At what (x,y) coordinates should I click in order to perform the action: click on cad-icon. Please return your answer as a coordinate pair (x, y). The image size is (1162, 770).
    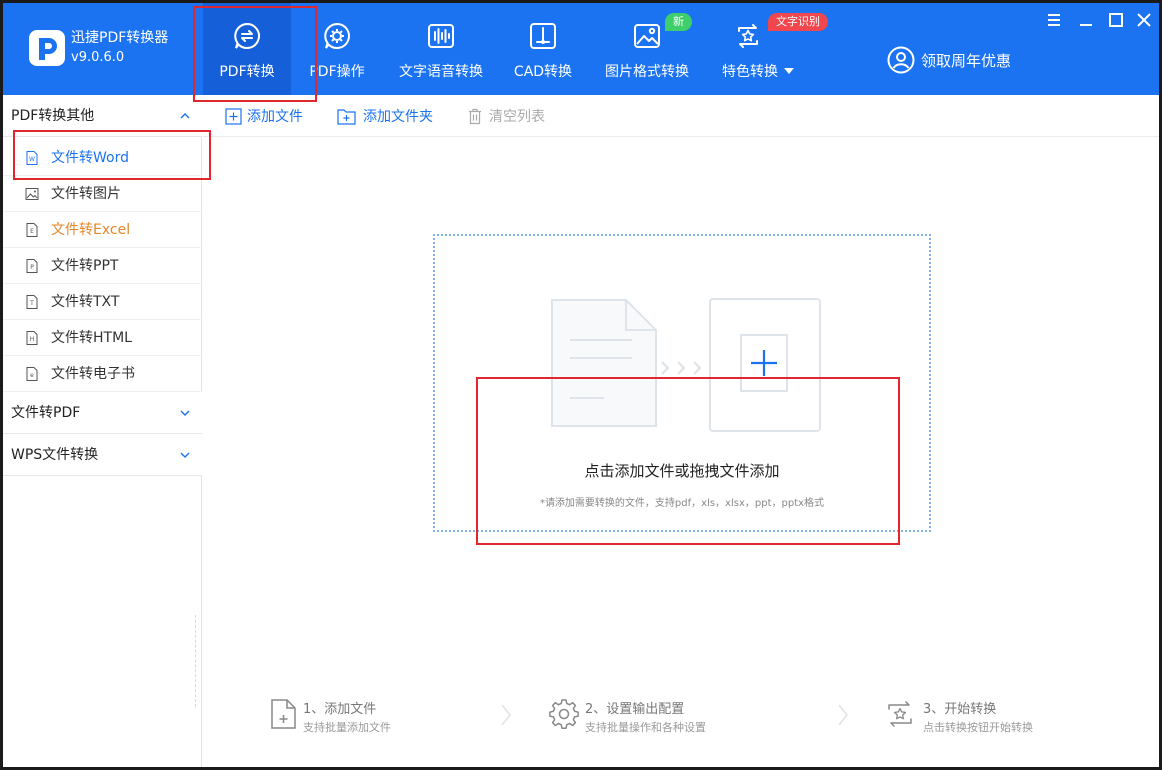
    Looking at the image, I should click on (543, 36).